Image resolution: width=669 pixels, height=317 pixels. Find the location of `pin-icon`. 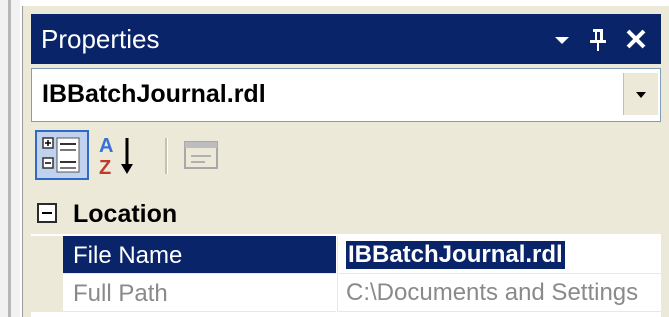

pin-icon is located at coordinates (598, 40).